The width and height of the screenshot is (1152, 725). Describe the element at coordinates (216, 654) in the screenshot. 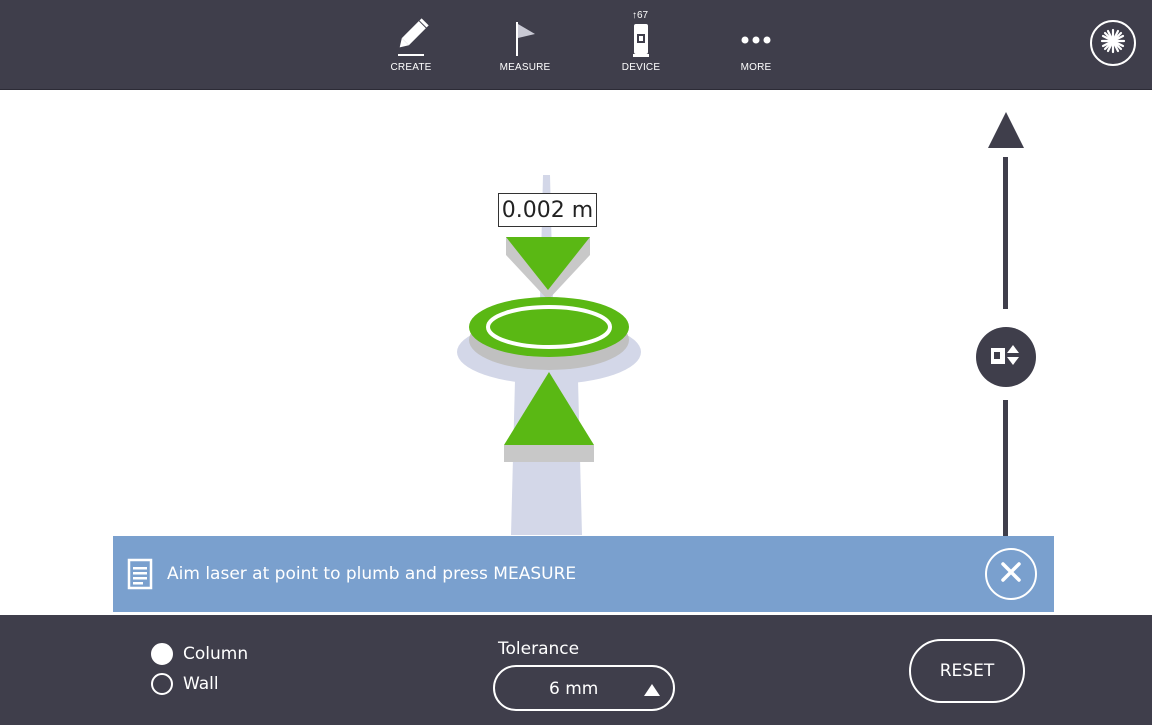

I see `radio-column-label: Column` at that location.